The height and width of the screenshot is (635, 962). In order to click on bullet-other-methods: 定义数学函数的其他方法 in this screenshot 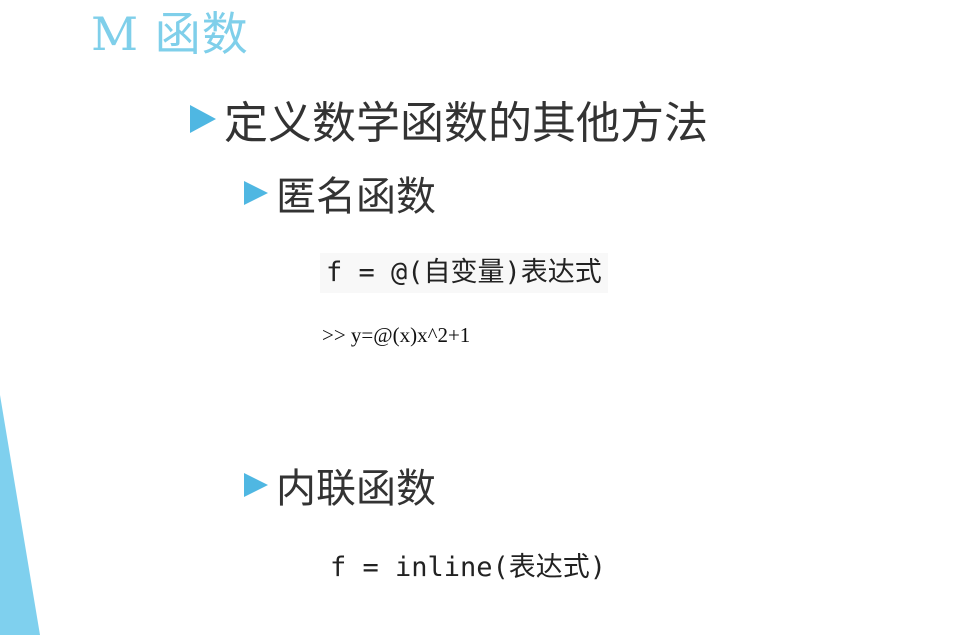, I will do `click(449, 120)`.